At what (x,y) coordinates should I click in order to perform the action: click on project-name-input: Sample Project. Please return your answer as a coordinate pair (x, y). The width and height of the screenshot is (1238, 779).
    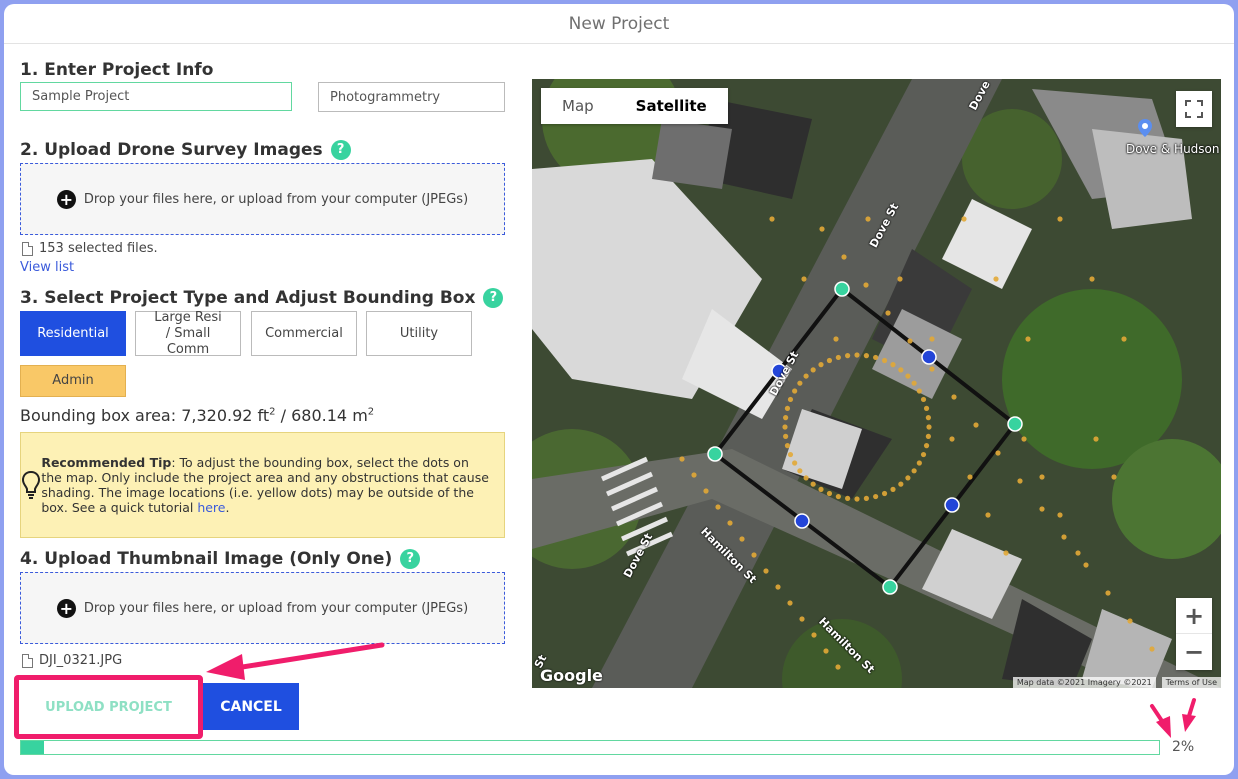
    Looking at the image, I should click on (156, 96).